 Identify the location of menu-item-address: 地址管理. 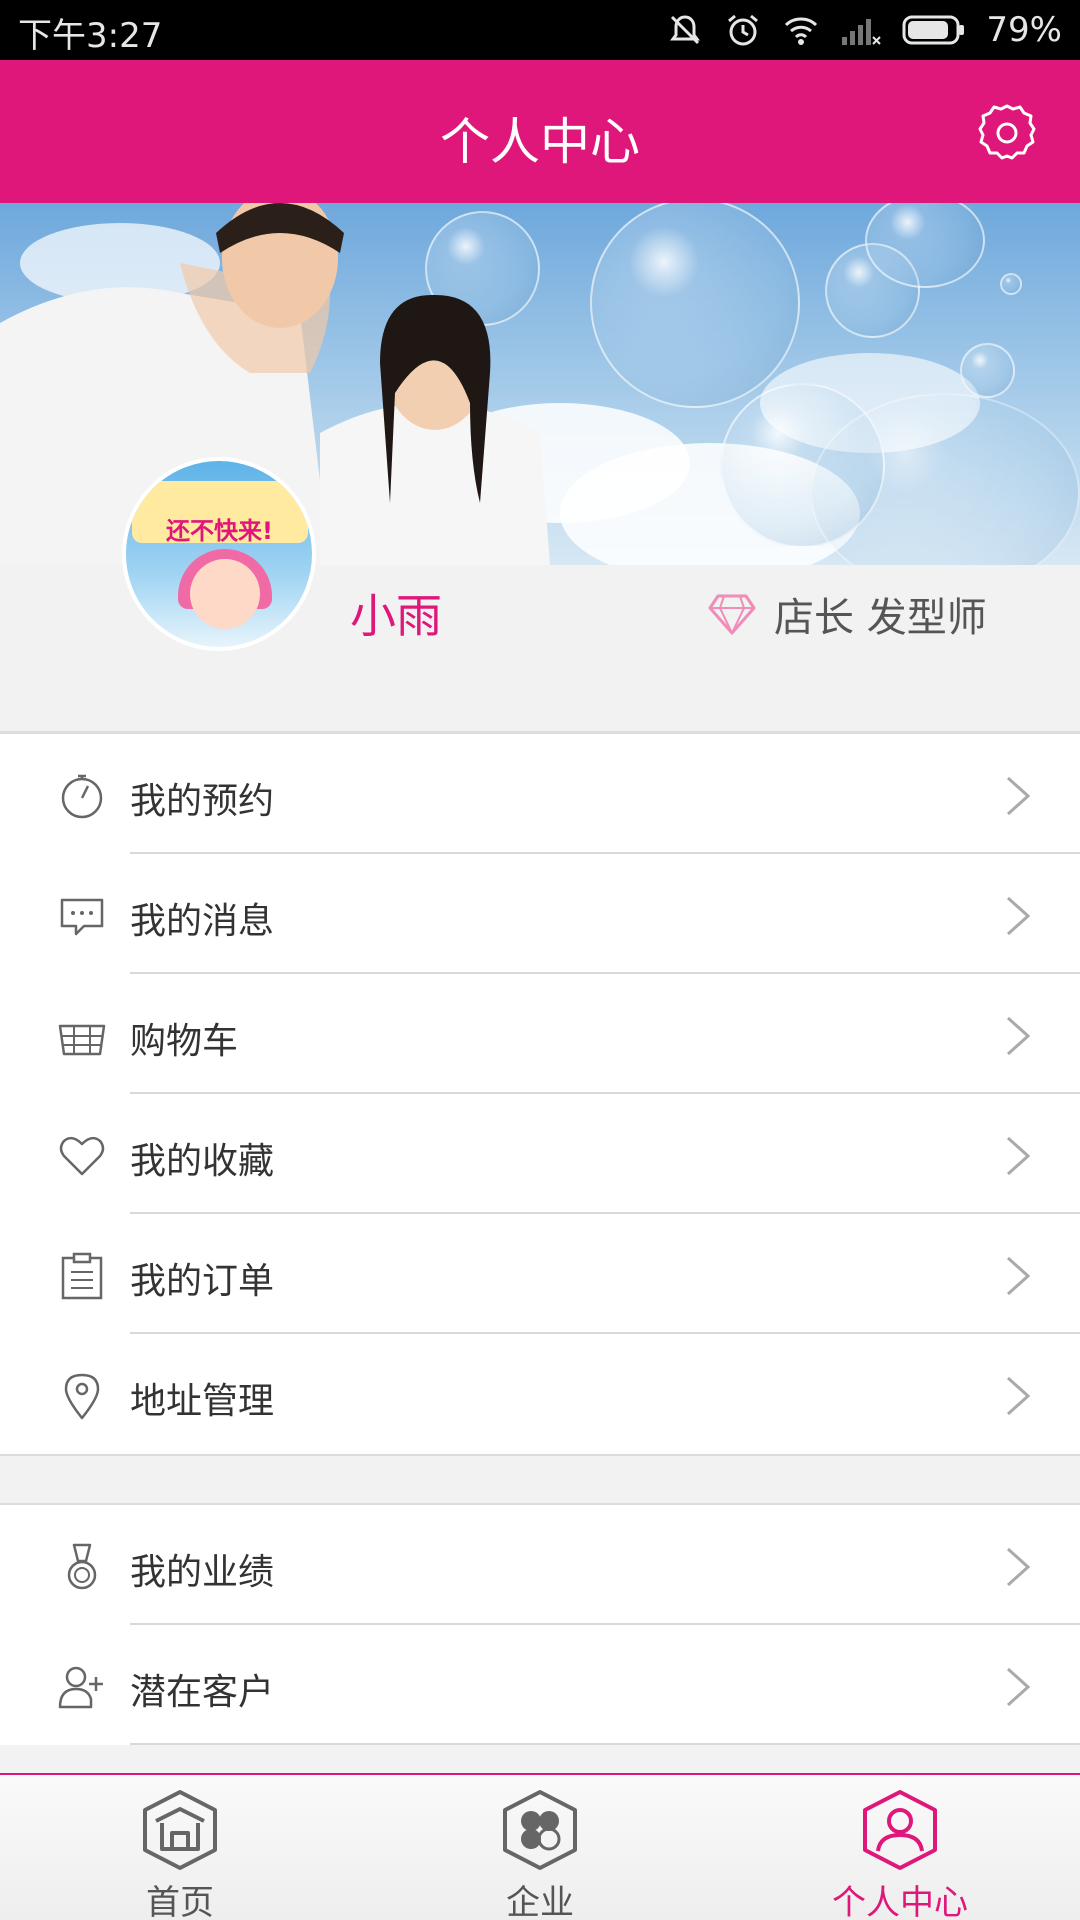
(540, 1394).